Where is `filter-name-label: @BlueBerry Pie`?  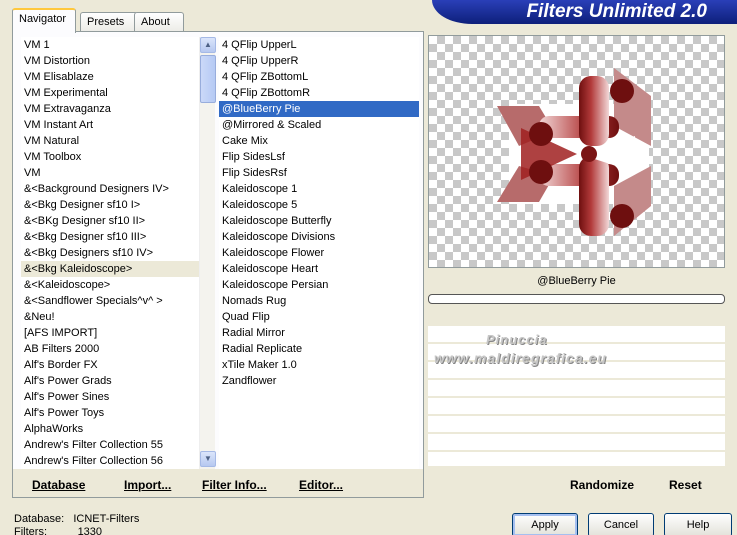 filter-name-label: @BlueBerry Pie is located at coordinates (576, 281).